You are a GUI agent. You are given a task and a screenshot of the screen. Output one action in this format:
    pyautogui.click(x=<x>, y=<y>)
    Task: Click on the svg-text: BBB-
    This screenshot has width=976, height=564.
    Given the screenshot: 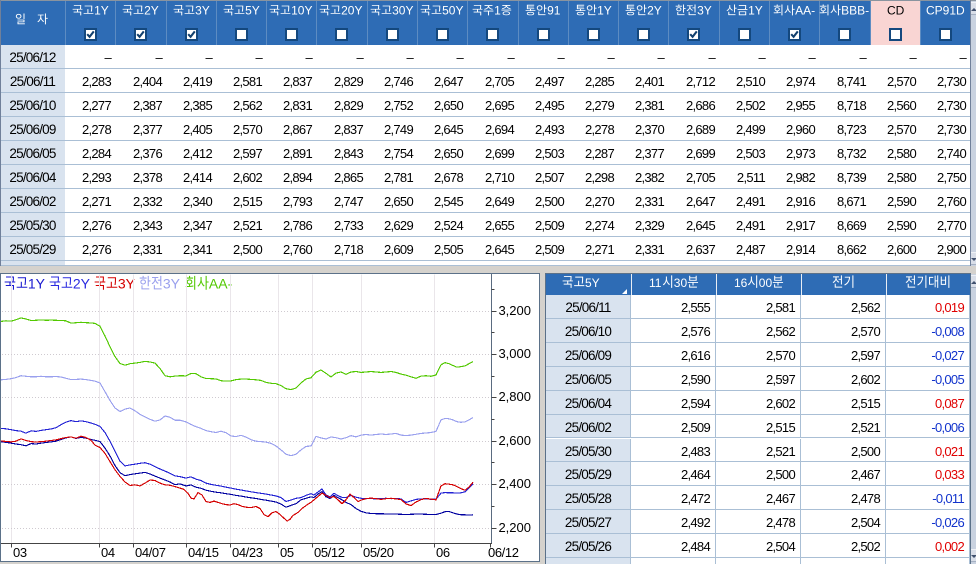 What is the action you would take?
    pyautogui.click(x=855, y=11)
    